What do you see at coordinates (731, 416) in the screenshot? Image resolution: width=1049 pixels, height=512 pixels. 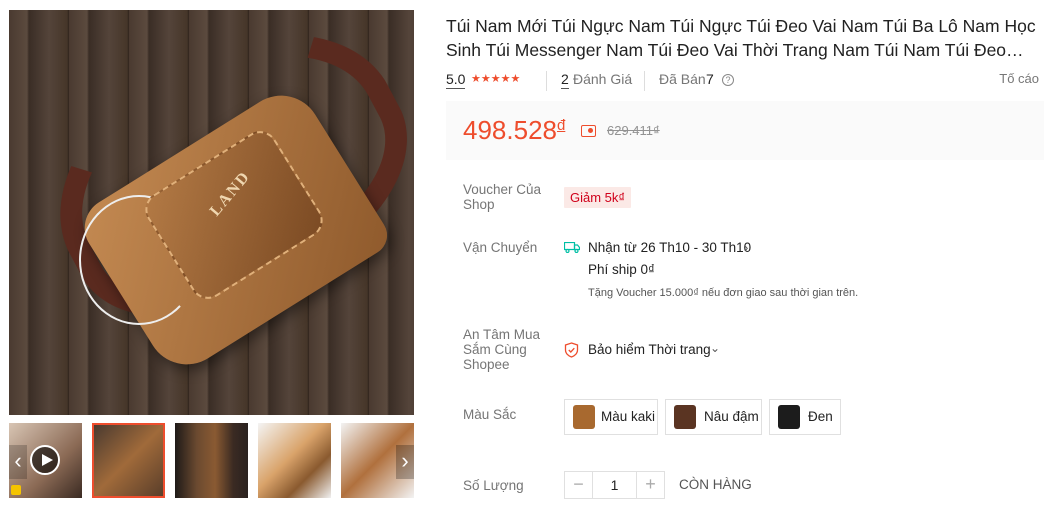 I see `color-option-label: Nâu đậm` at bounding box center [731, 416].